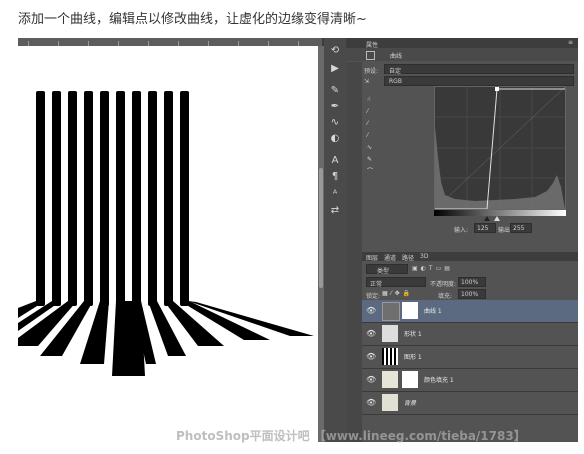  I want to click on horizontal-ruler, so click(170, 42).